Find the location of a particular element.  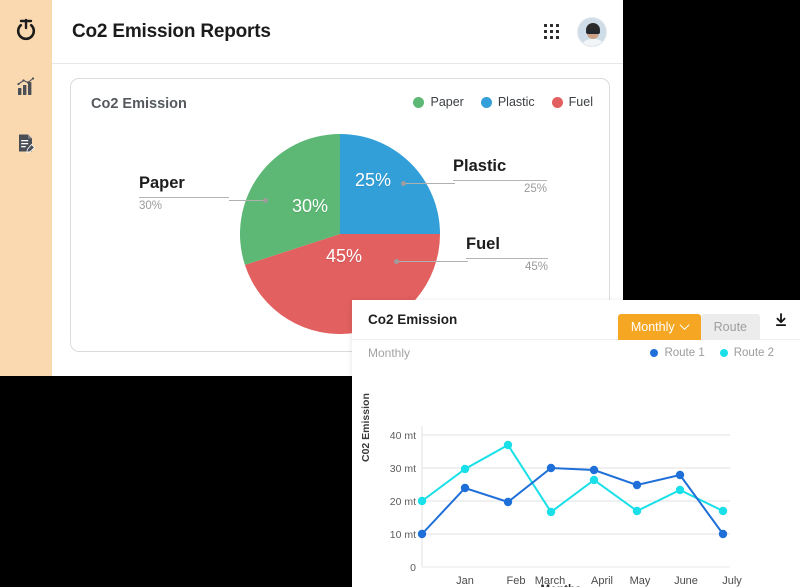

legend-dot-paper is located at coordinates (419, 102).